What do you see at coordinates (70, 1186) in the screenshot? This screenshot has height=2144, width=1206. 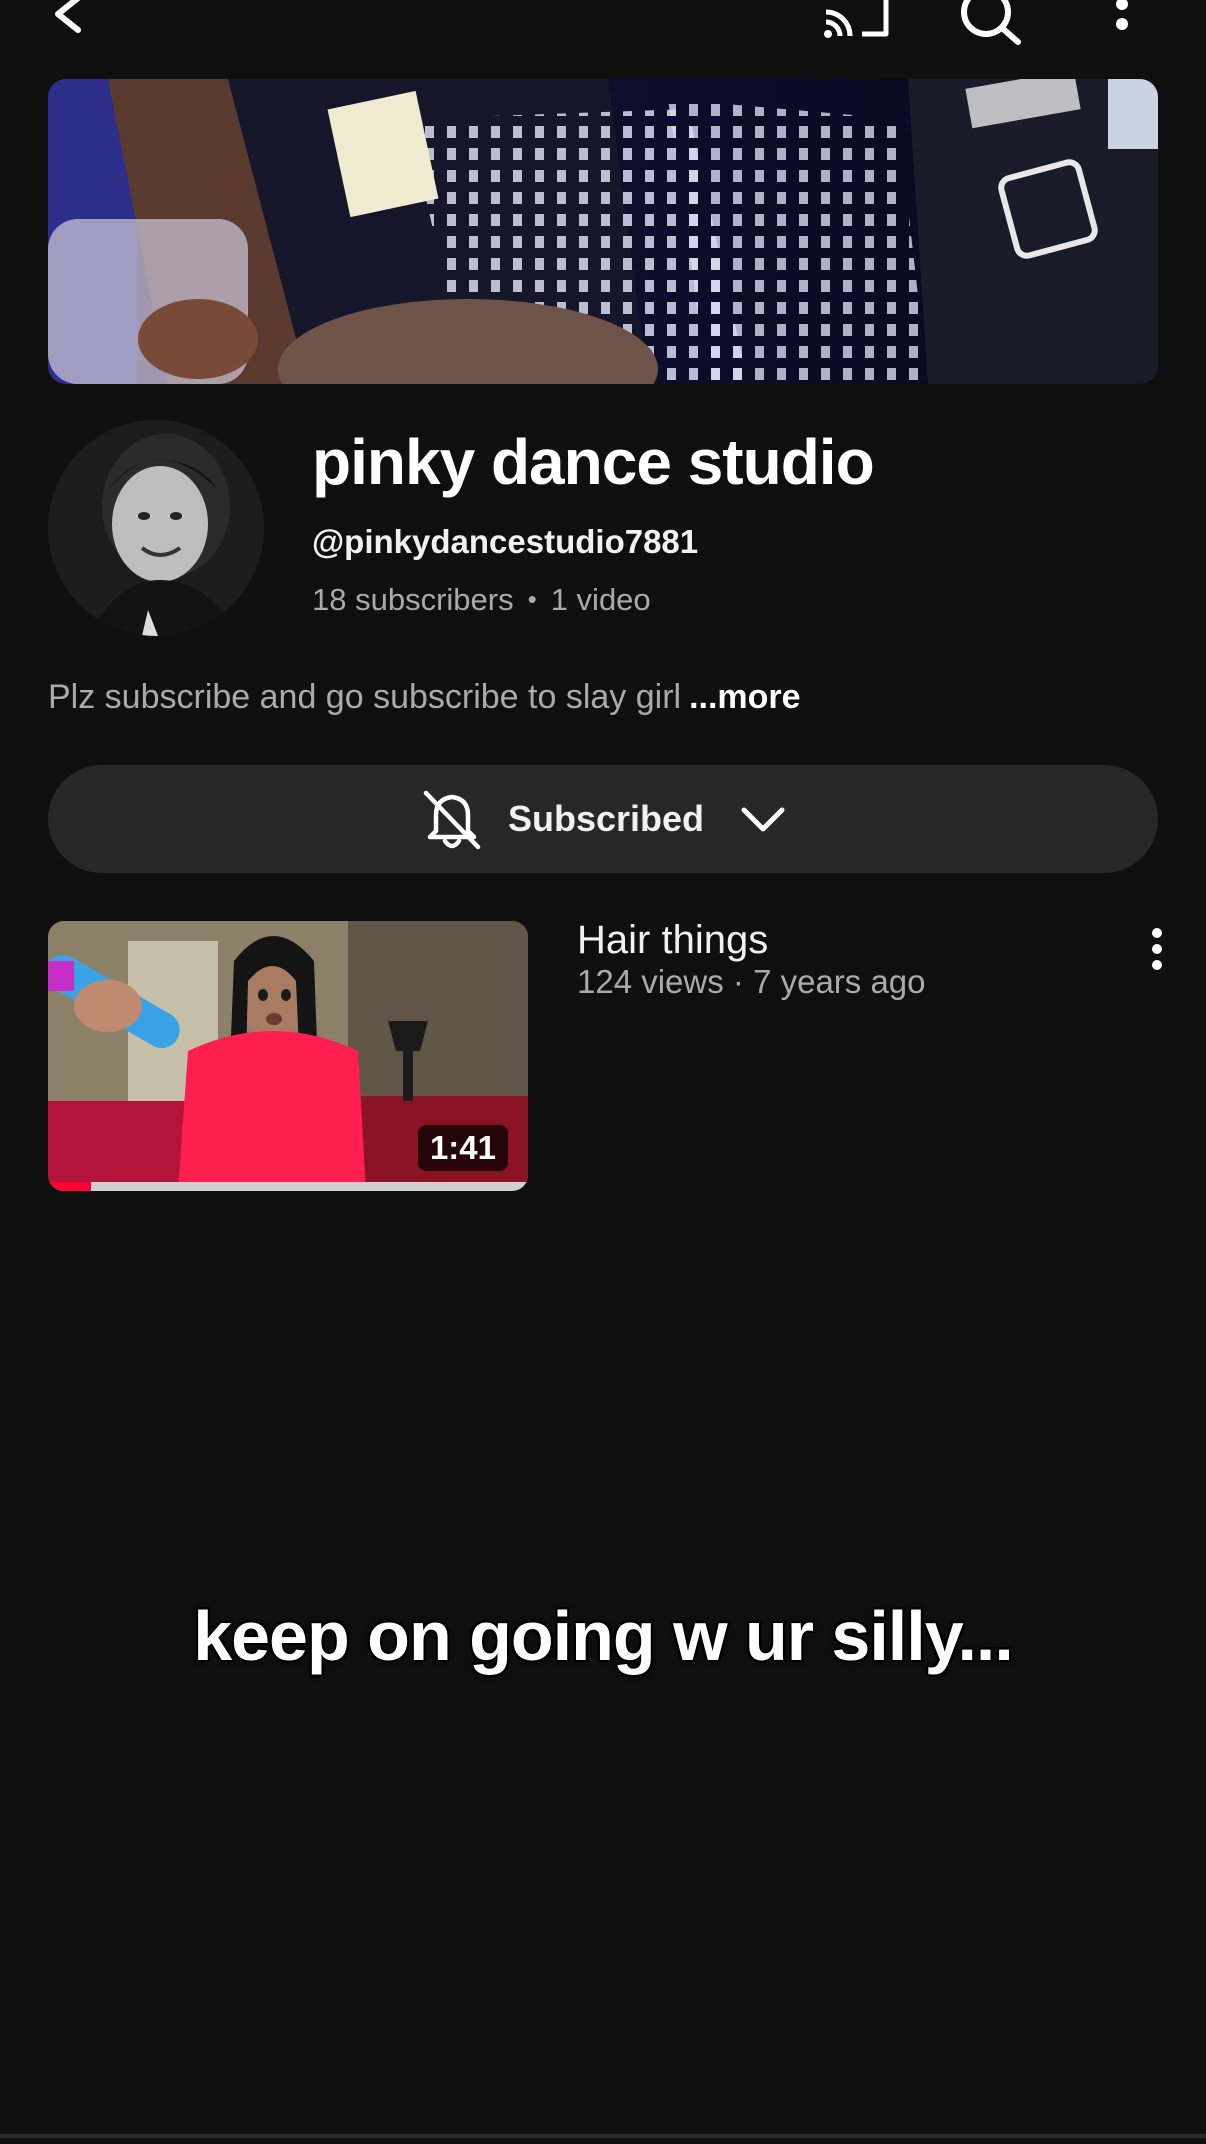 I see `watch-progress-fill` at bounding box center [70, 1186].